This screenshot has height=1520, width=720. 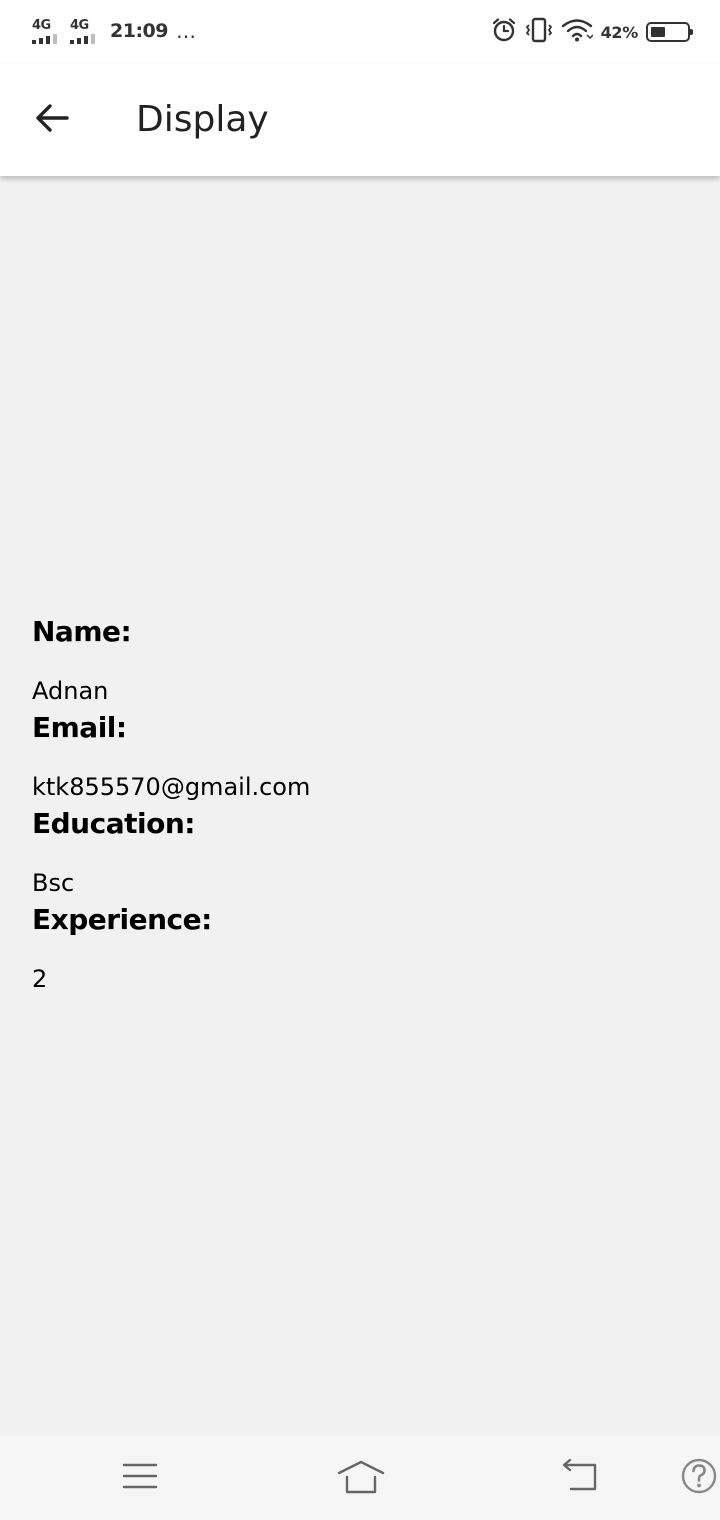 I want to click on vibrate-icon, so click(x=539, y=32).